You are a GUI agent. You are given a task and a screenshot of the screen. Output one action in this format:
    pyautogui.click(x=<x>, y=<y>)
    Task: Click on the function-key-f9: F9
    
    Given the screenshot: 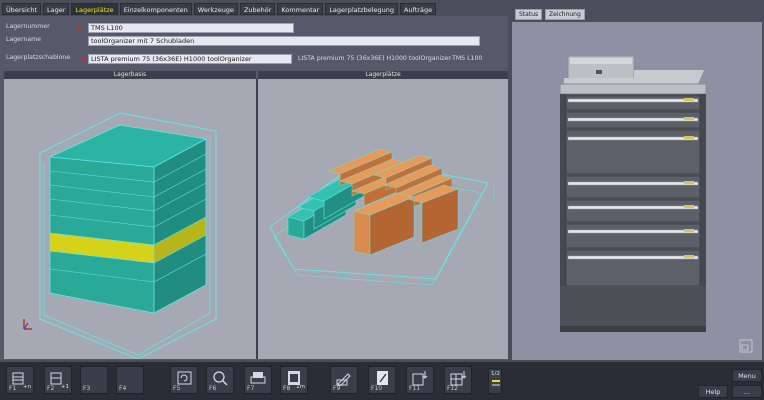 What is the action you would take?
    pyautogui.click(x=344, y=380)
    